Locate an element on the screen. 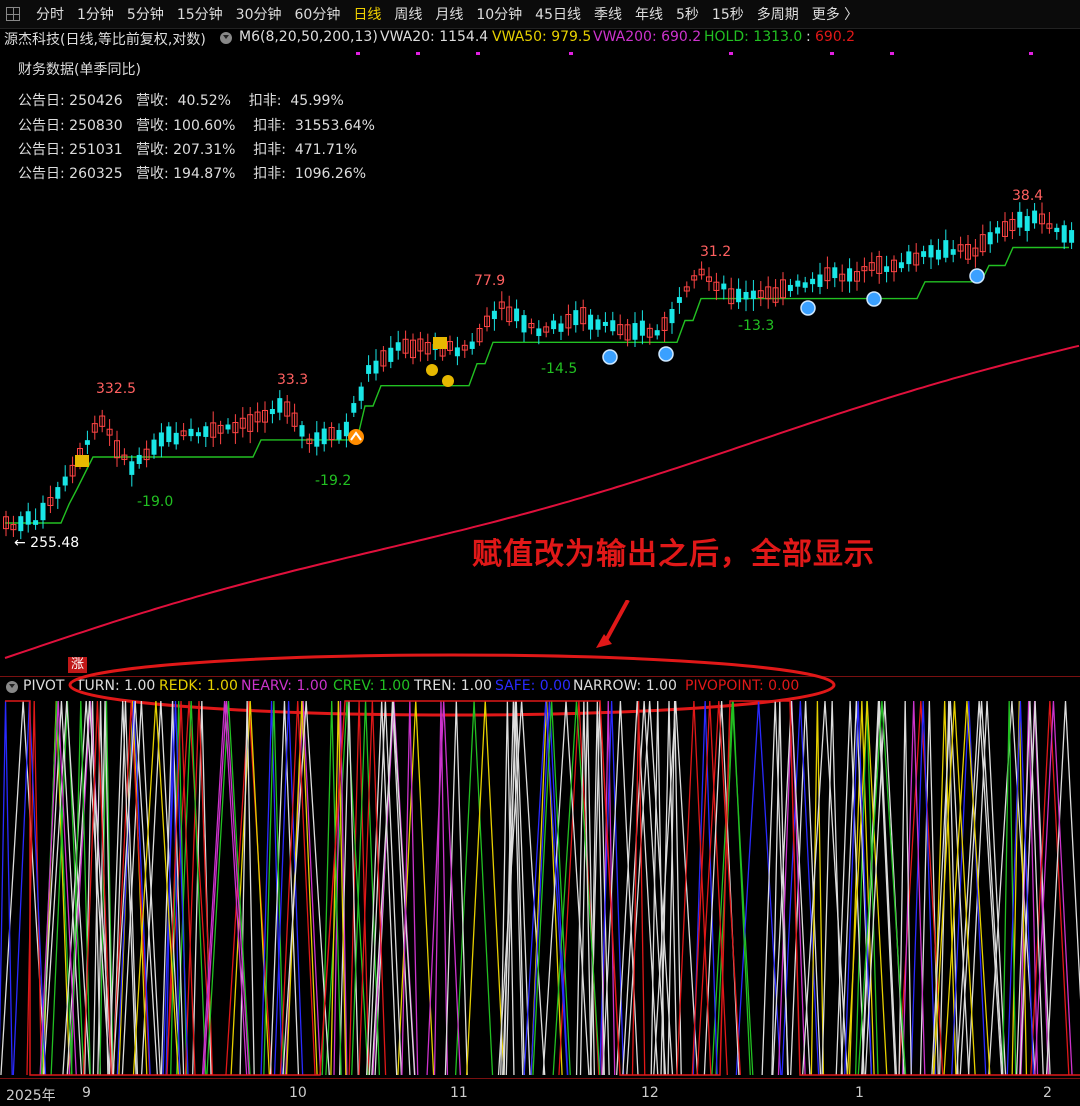  date-axis: 2025年 9 10 11 12 1 2 is located at coordinates (540, 1092).